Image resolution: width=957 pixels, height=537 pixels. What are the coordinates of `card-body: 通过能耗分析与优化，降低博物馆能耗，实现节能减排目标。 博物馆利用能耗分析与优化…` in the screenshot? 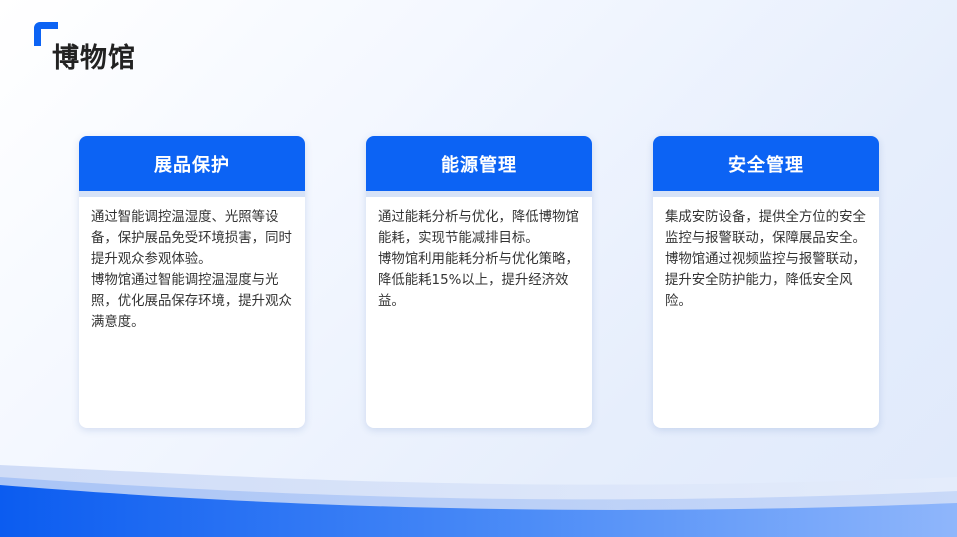 It's located at (479, 254).